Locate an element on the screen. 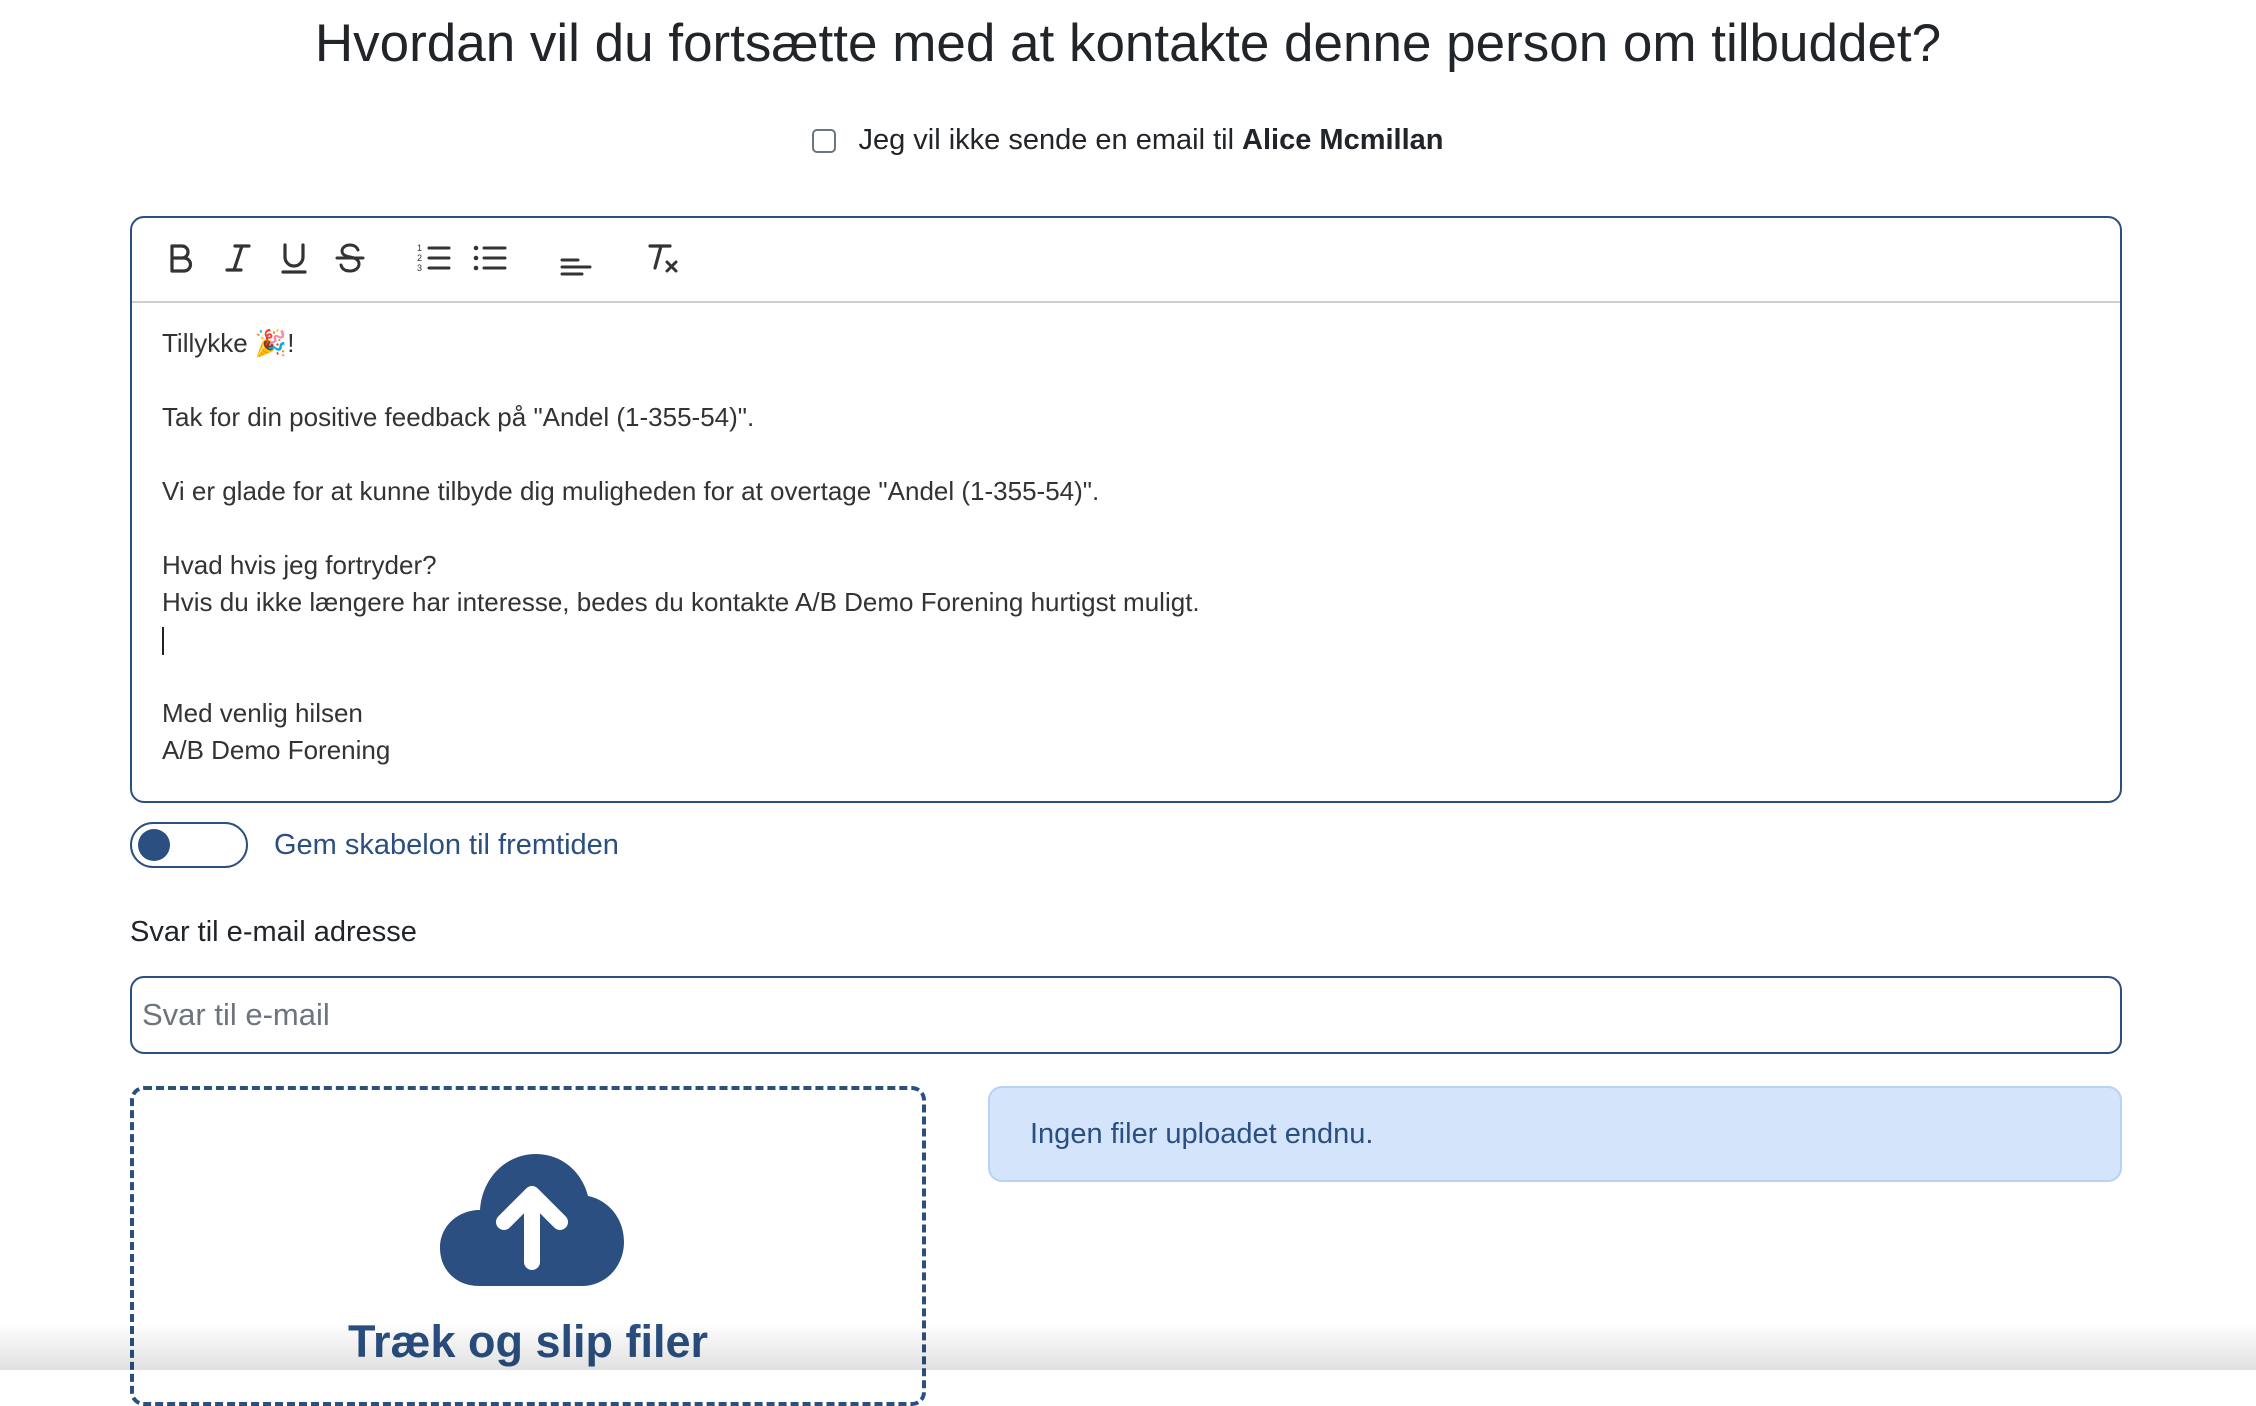 This screenshot has width=2256, height=1406. bullet-list-icon is located at coordinates (490, 258).